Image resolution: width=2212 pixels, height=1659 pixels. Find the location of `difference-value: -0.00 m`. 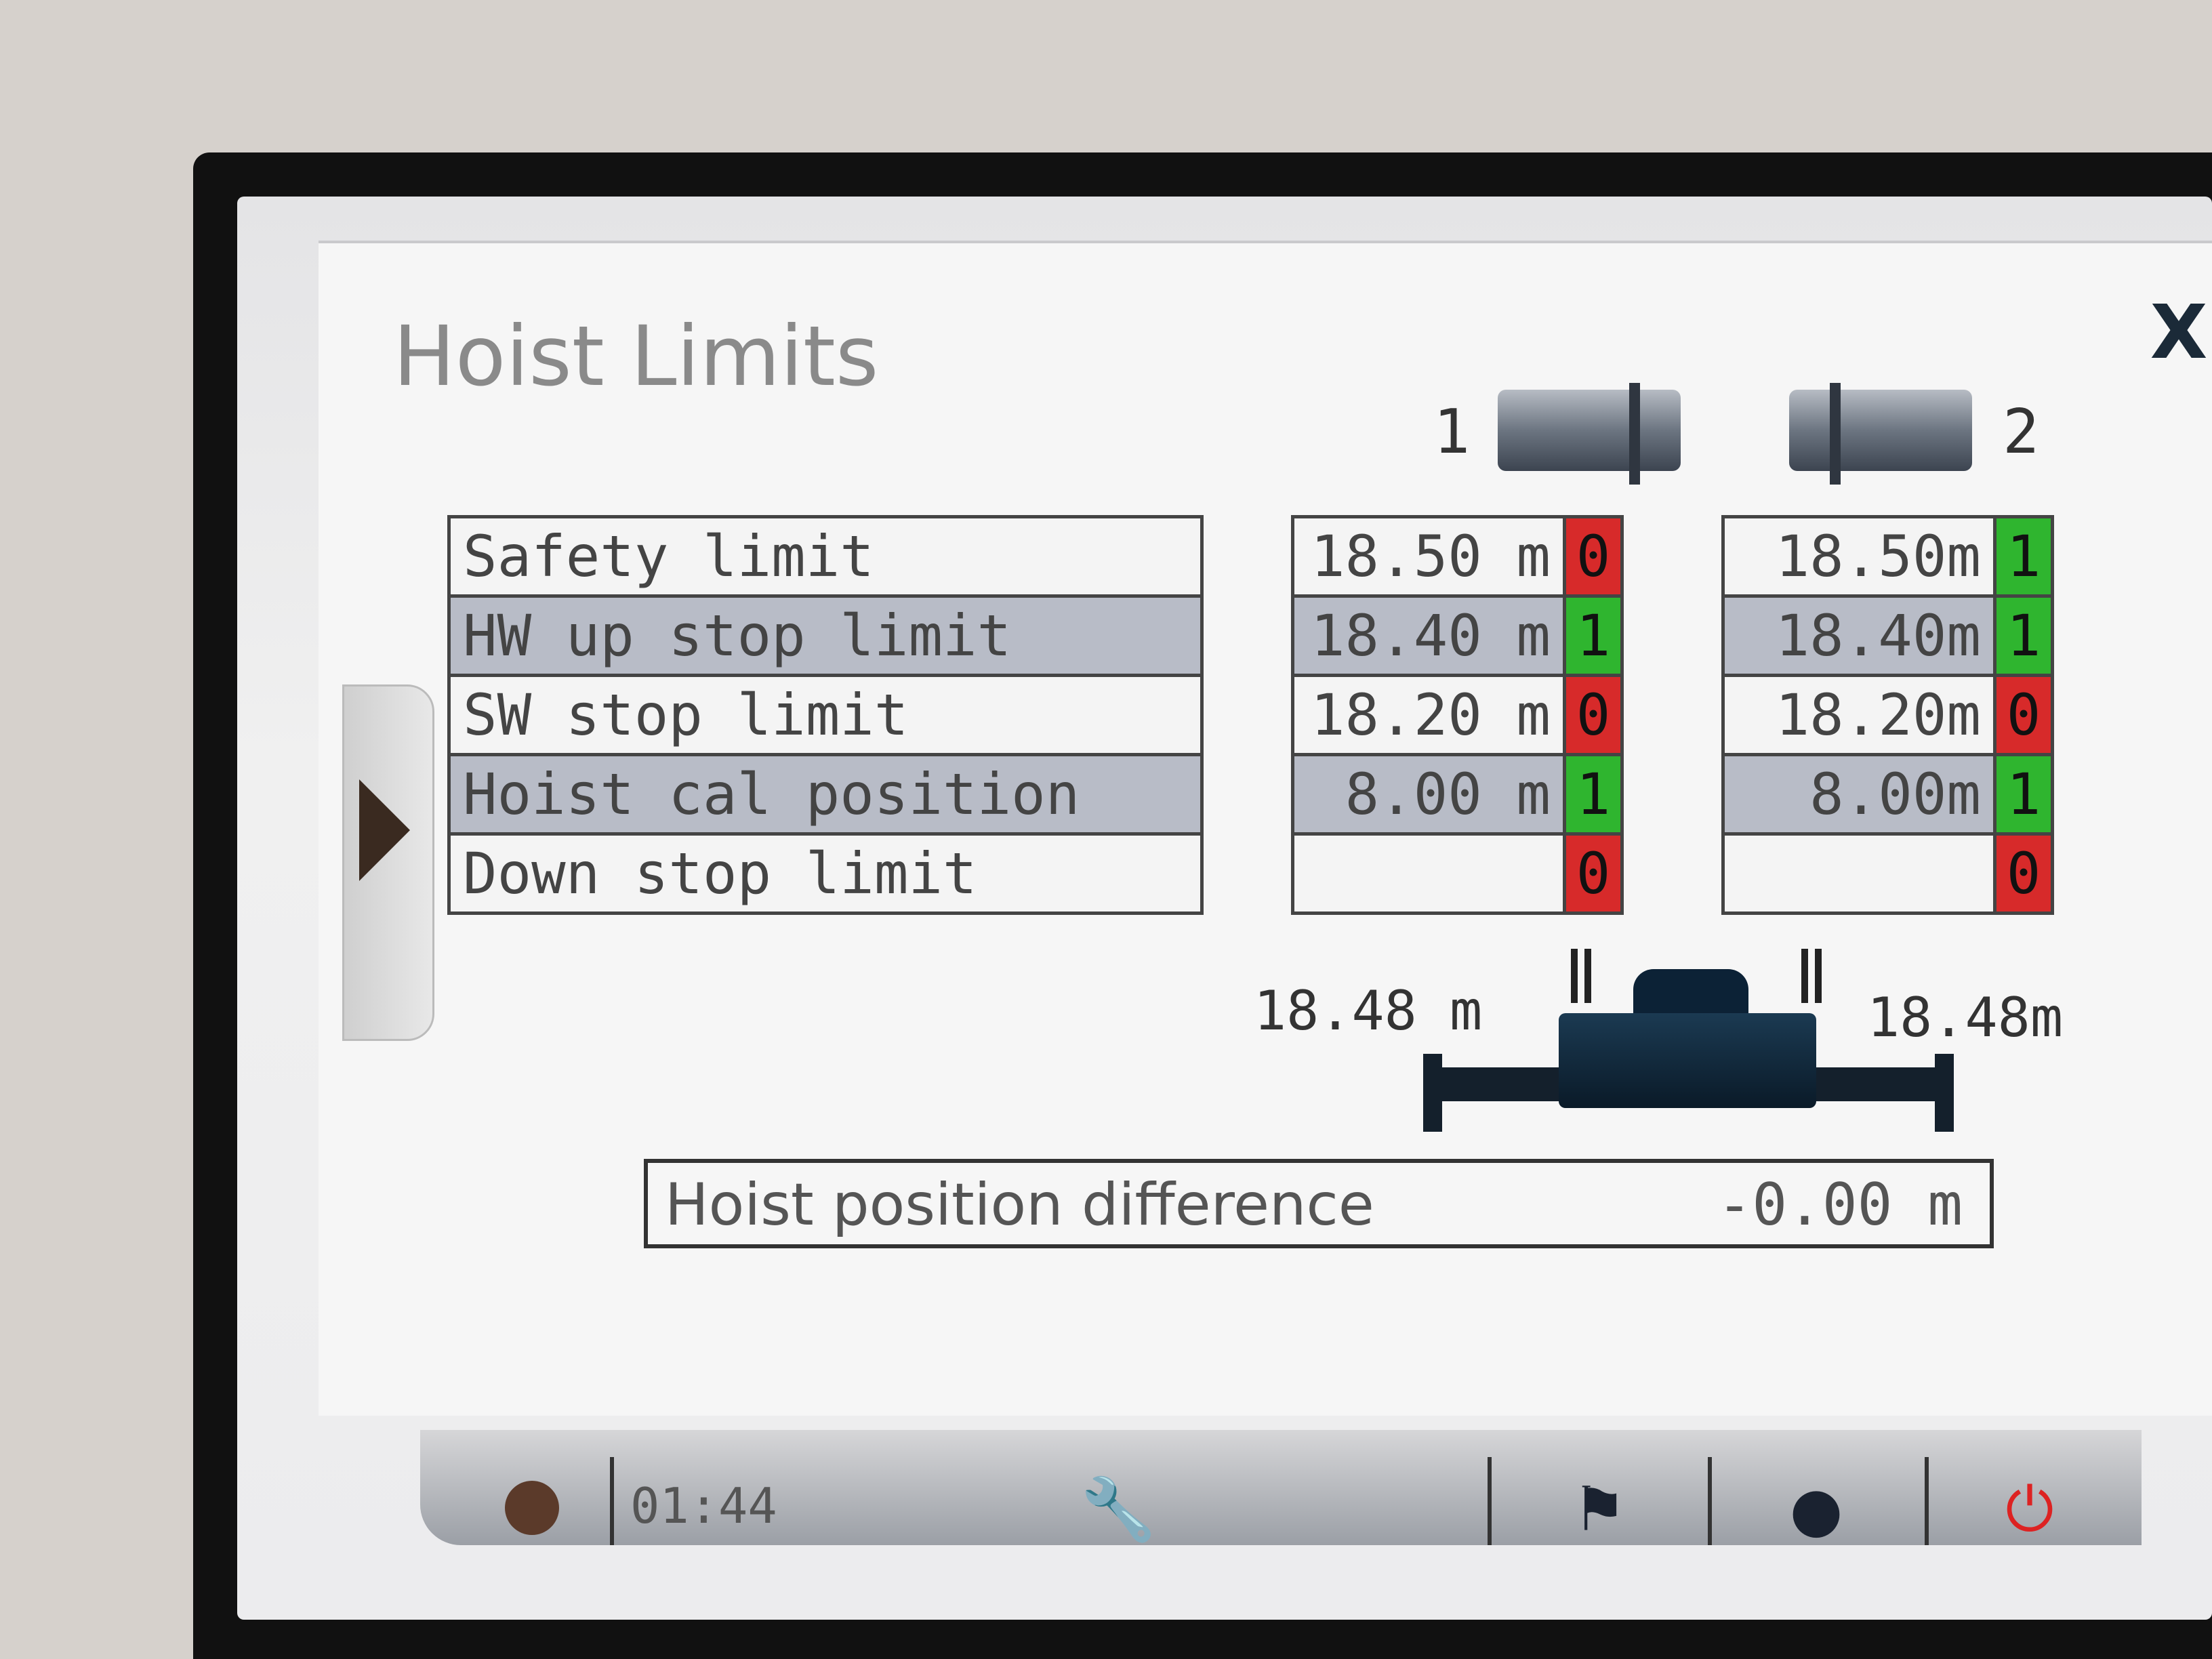

difference-value: -0.00 m is located at coordinates (1840, 1205).